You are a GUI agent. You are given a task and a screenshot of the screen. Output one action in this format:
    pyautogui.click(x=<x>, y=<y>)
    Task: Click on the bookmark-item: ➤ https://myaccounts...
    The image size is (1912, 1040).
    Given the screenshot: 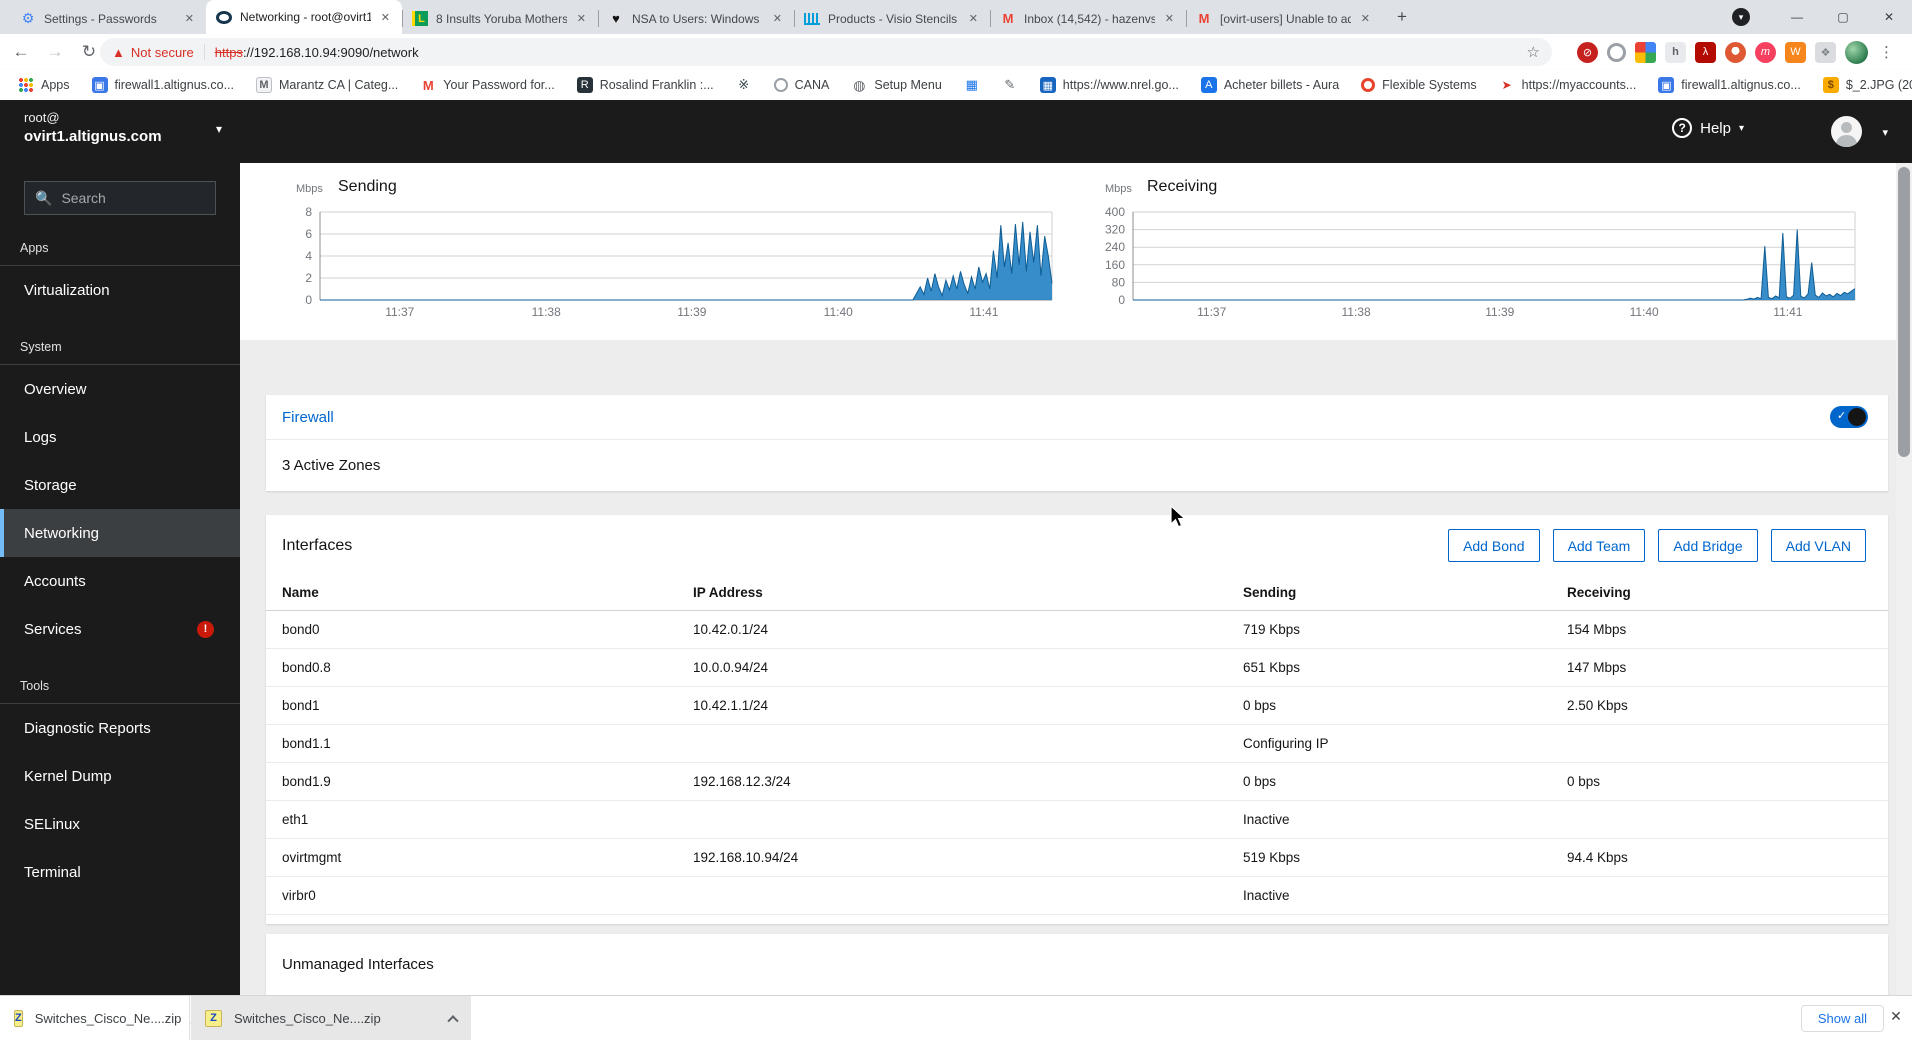 What is the action you would take?
    pyautogui.click(x=1568, y=85)
    